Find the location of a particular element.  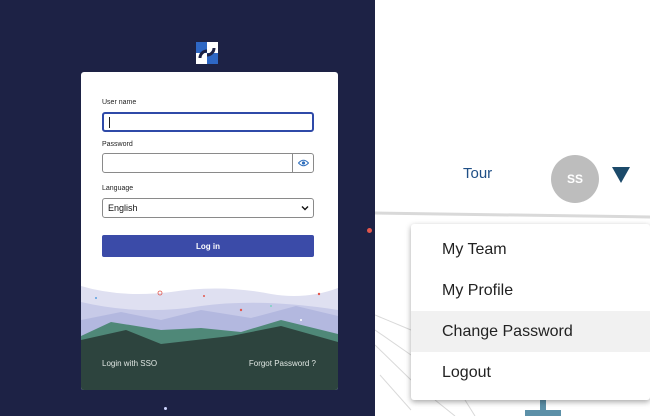

user-avatar: SS is located at coordinates (575, 179).